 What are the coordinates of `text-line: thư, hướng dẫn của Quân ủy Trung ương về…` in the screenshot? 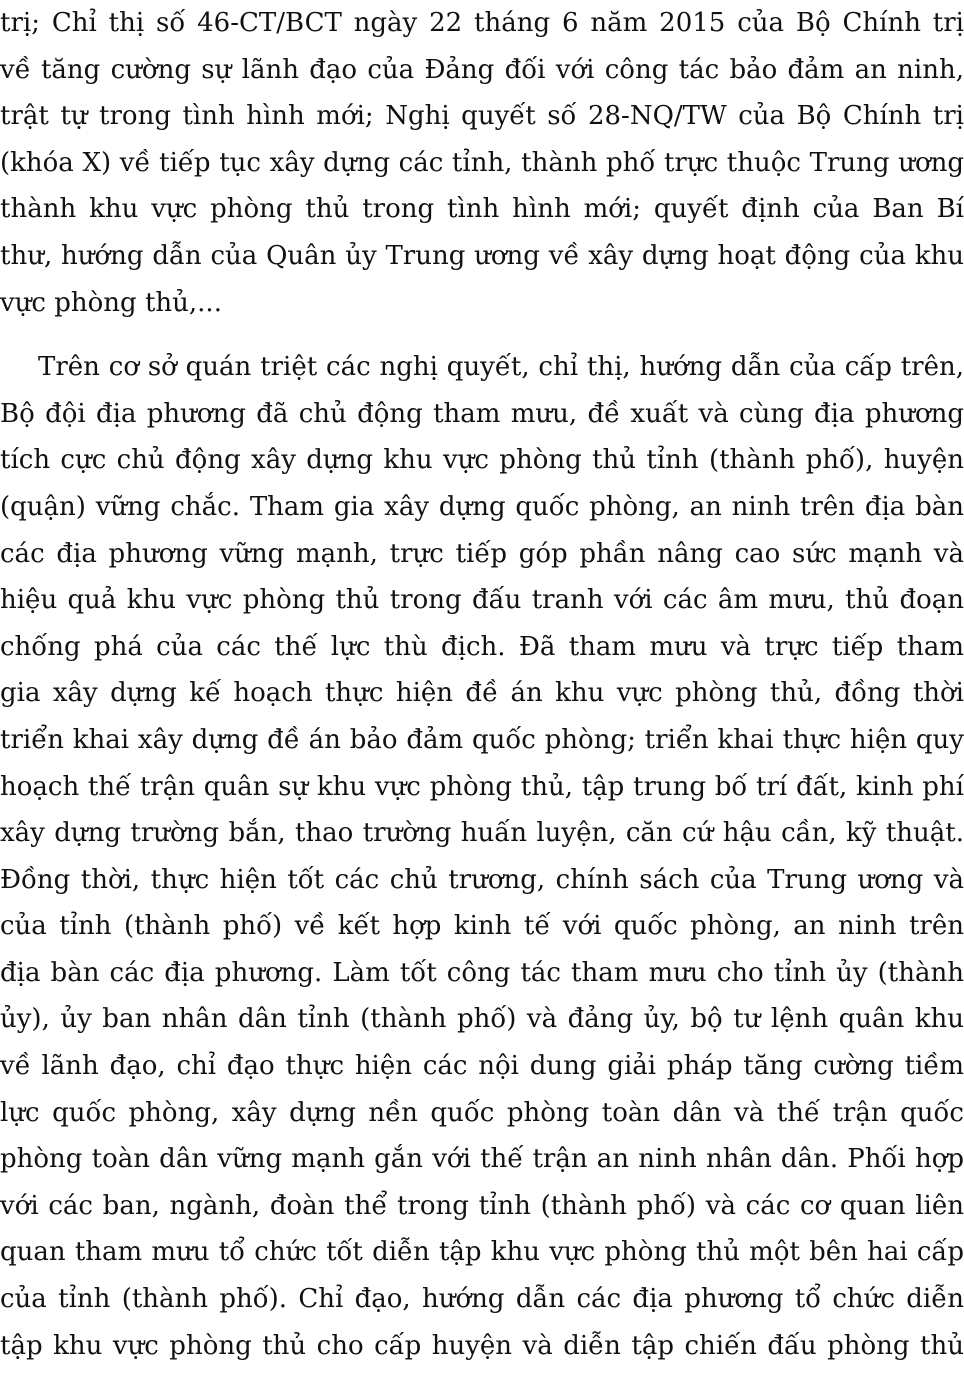 It's located at (482, 255).